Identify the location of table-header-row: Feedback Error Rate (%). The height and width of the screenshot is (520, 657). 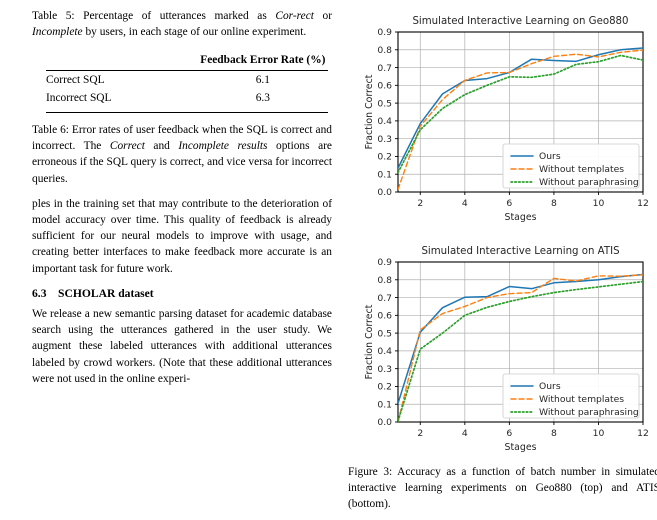
(187, 60).